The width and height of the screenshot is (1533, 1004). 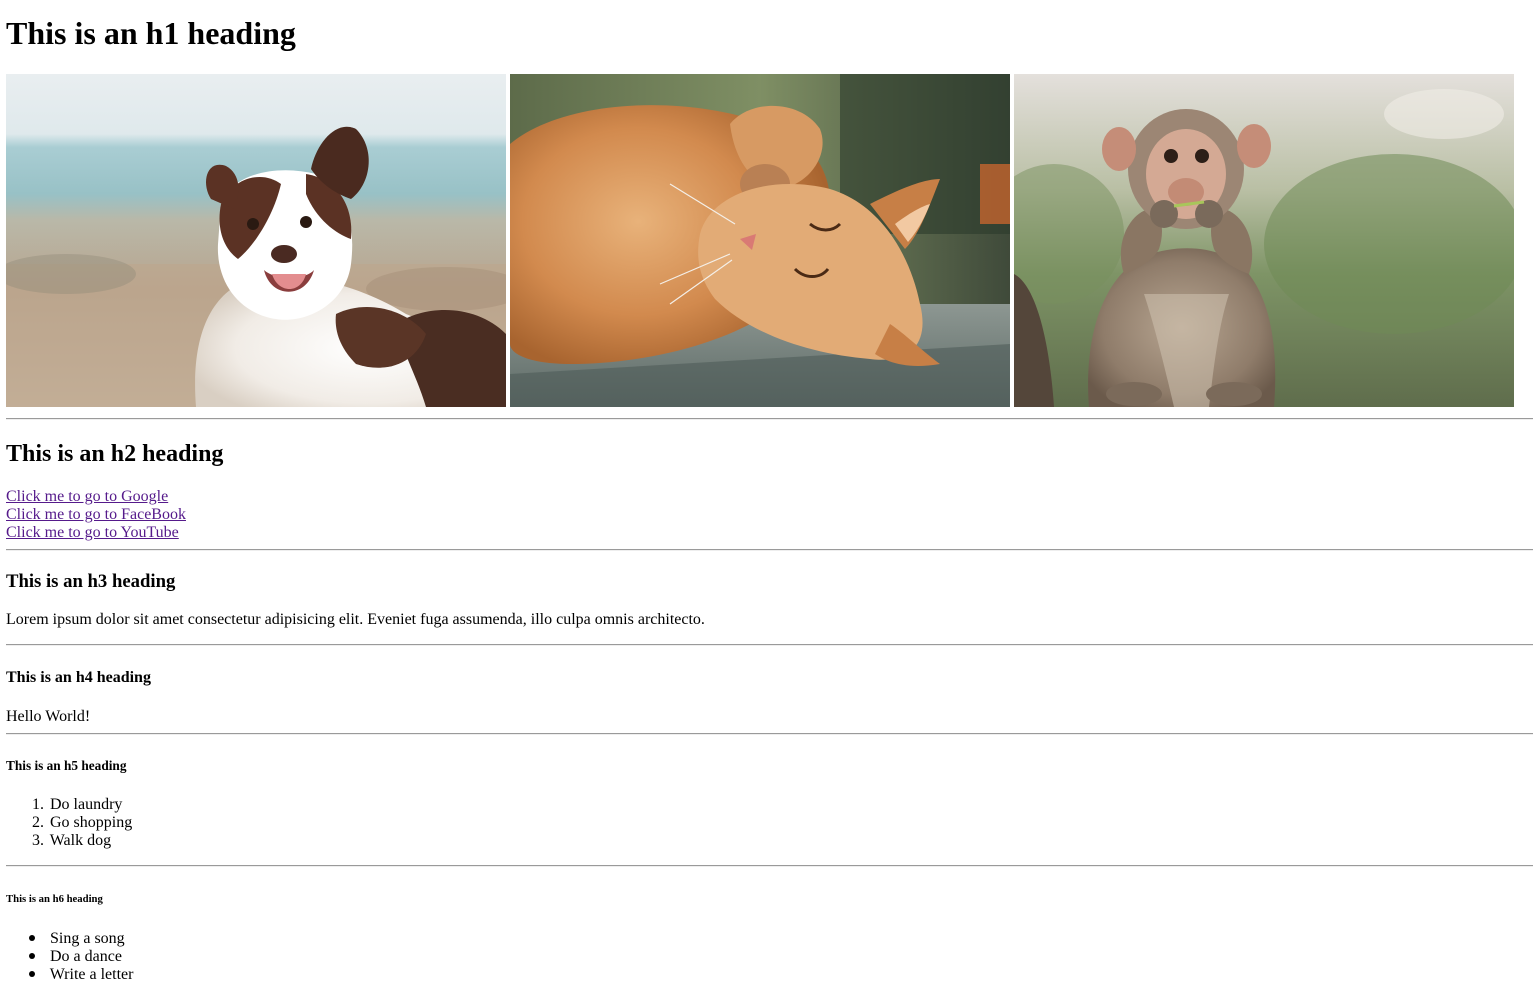 I want to click on unordered-list-item: Write a letter, so click(x=69, y=975).